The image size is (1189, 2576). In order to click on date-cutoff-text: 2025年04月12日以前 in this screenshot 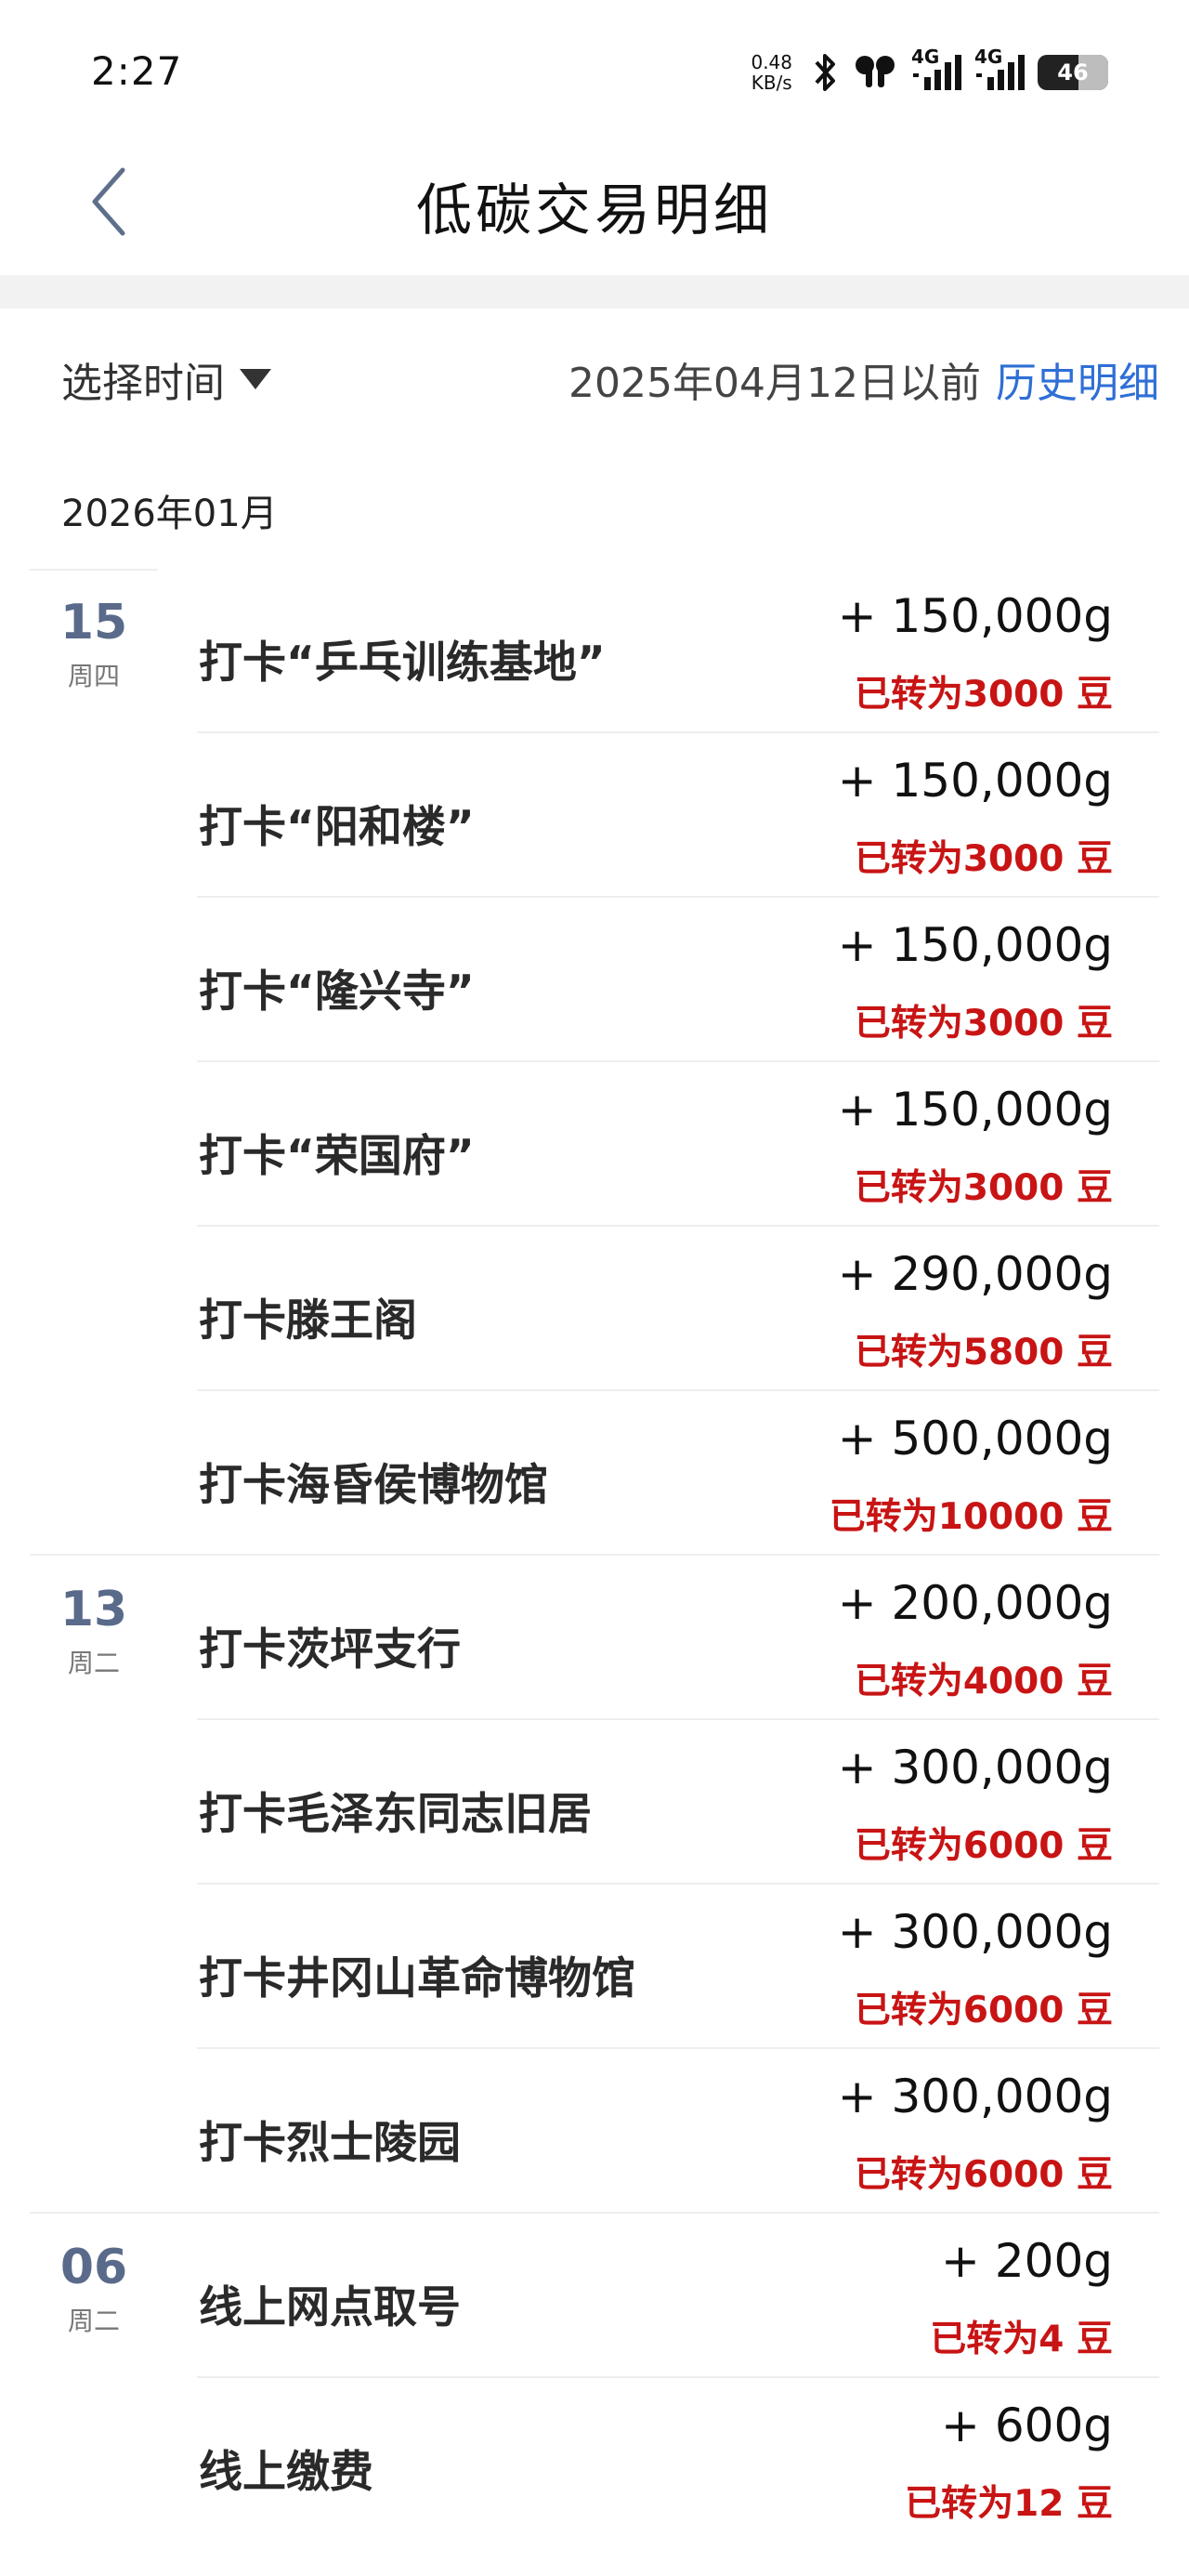, I will do `click(775, 383)`.